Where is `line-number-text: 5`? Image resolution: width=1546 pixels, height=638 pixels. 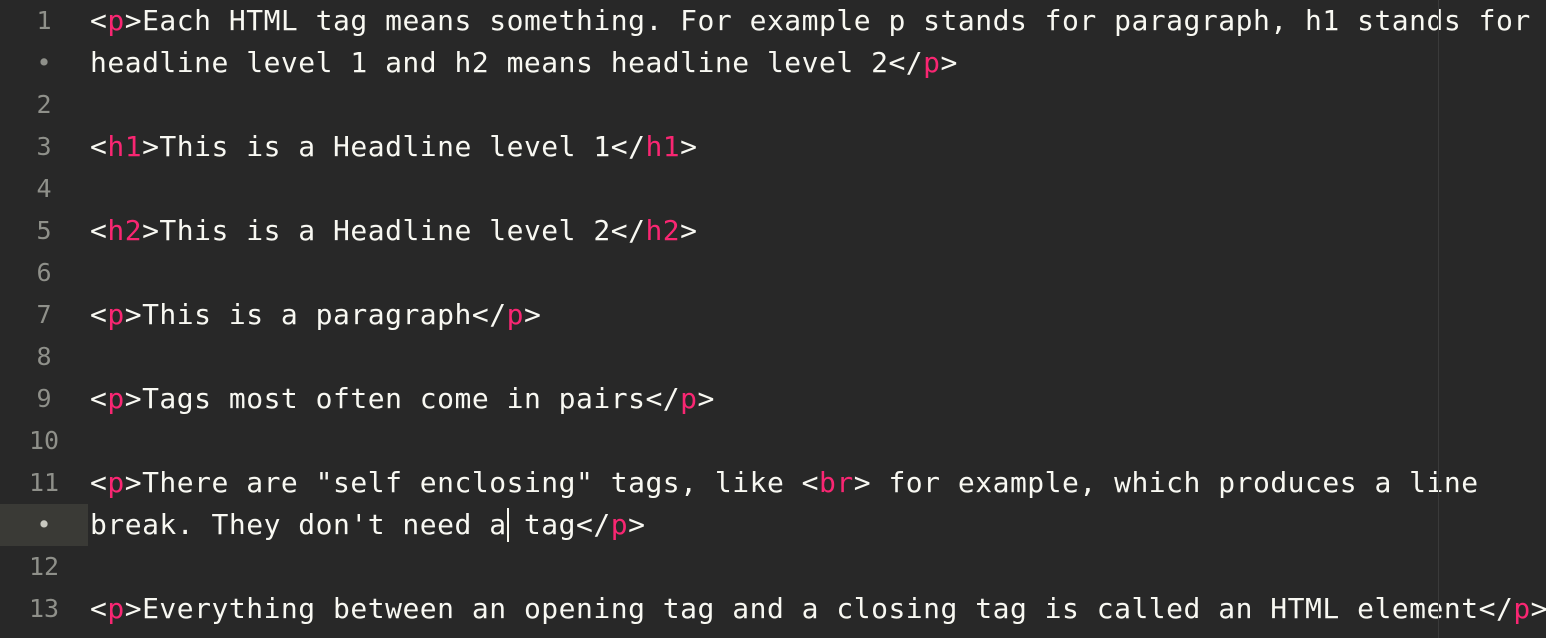
line-number-text: 5 is located at coordinates (44, 230).